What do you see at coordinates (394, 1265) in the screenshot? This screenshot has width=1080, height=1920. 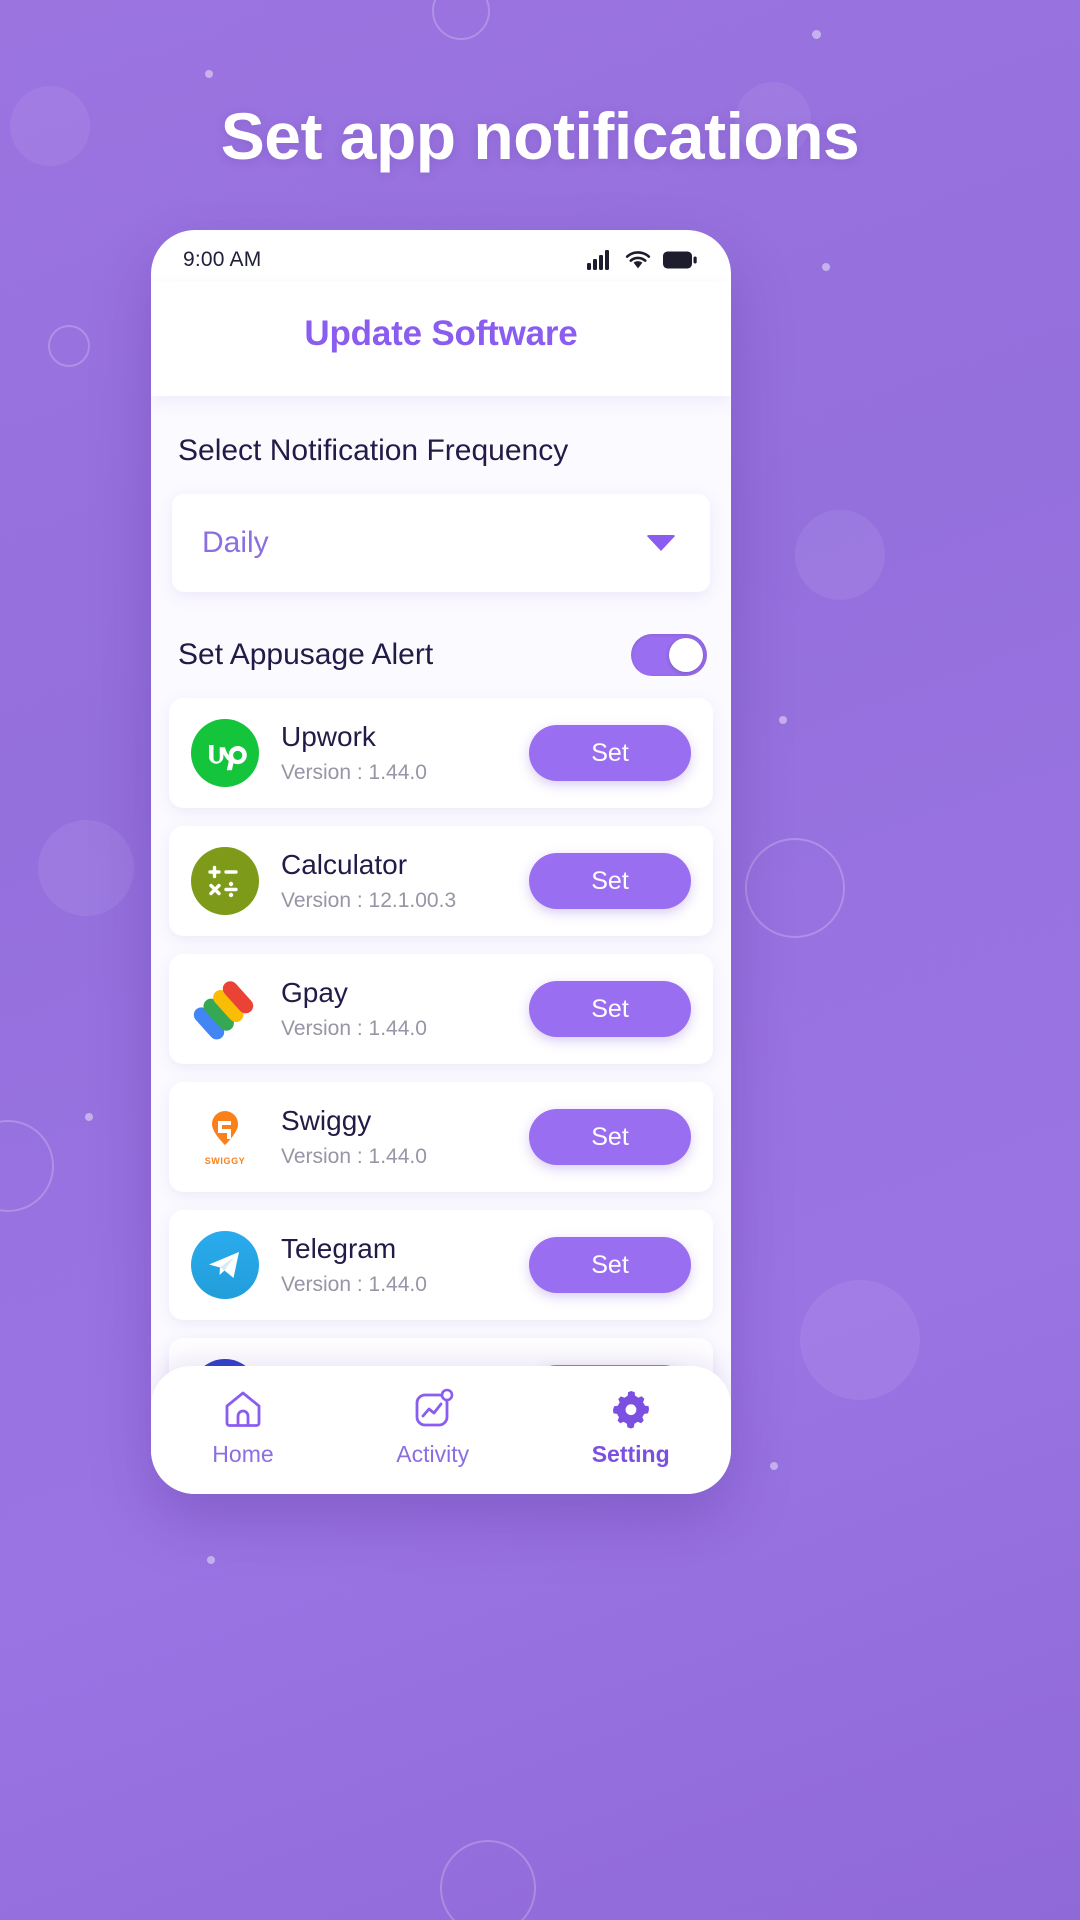 I see `app-meta: Telegram Version : 1.44.0` at bounding box center [394, 1265].